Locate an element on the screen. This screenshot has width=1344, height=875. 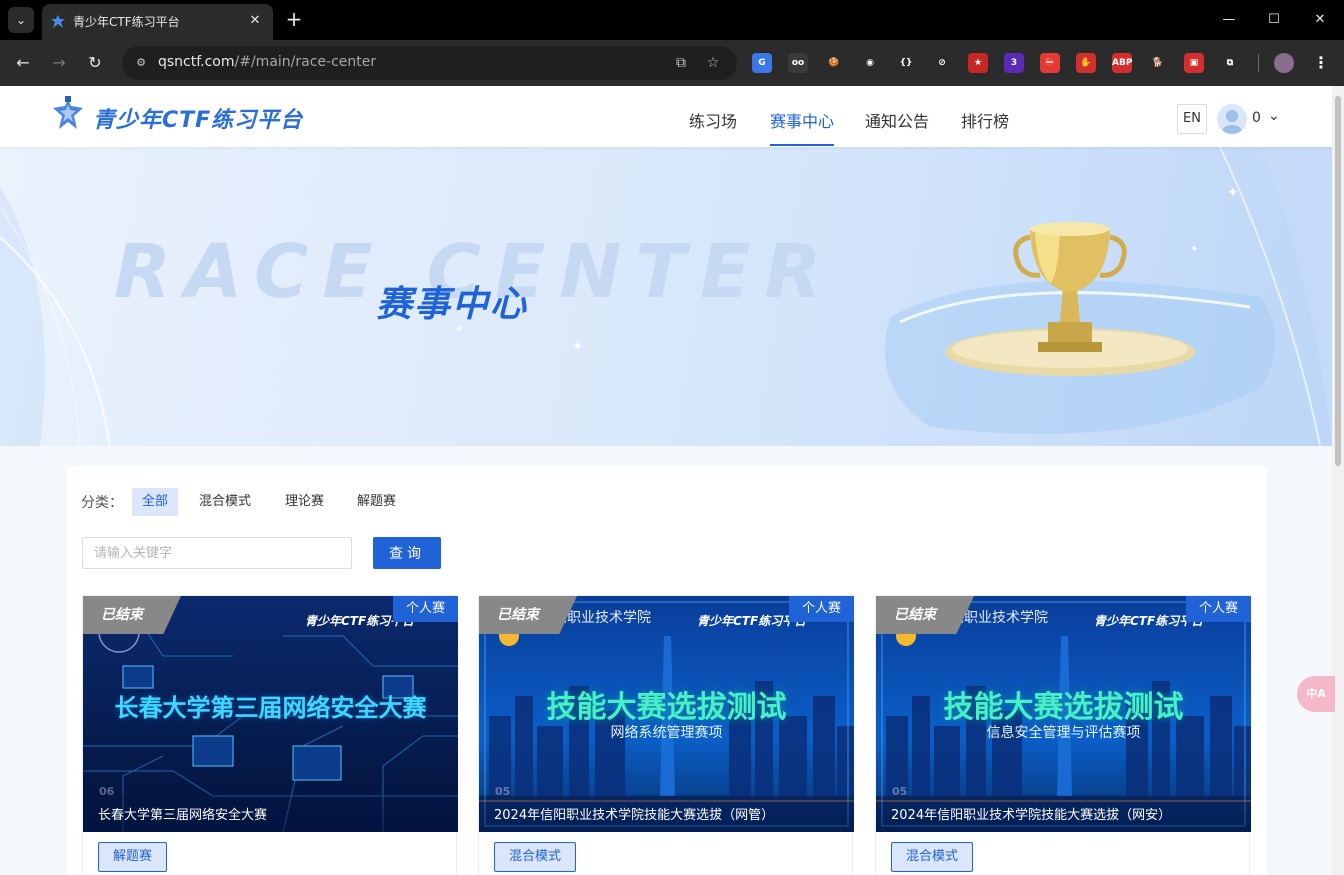
menu-kebab-icon: ⋮ is located at coordinates (1321, 63).